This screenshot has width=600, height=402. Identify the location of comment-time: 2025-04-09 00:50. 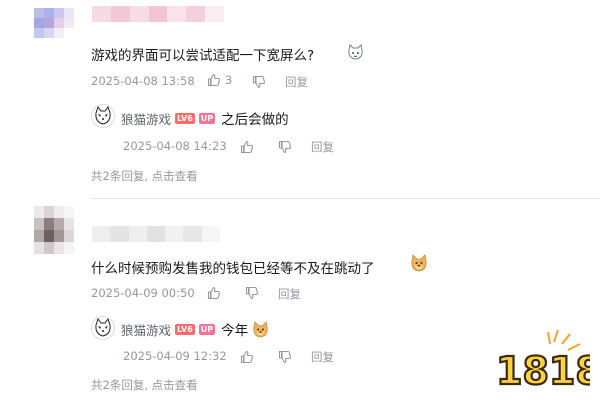
(143, 293).